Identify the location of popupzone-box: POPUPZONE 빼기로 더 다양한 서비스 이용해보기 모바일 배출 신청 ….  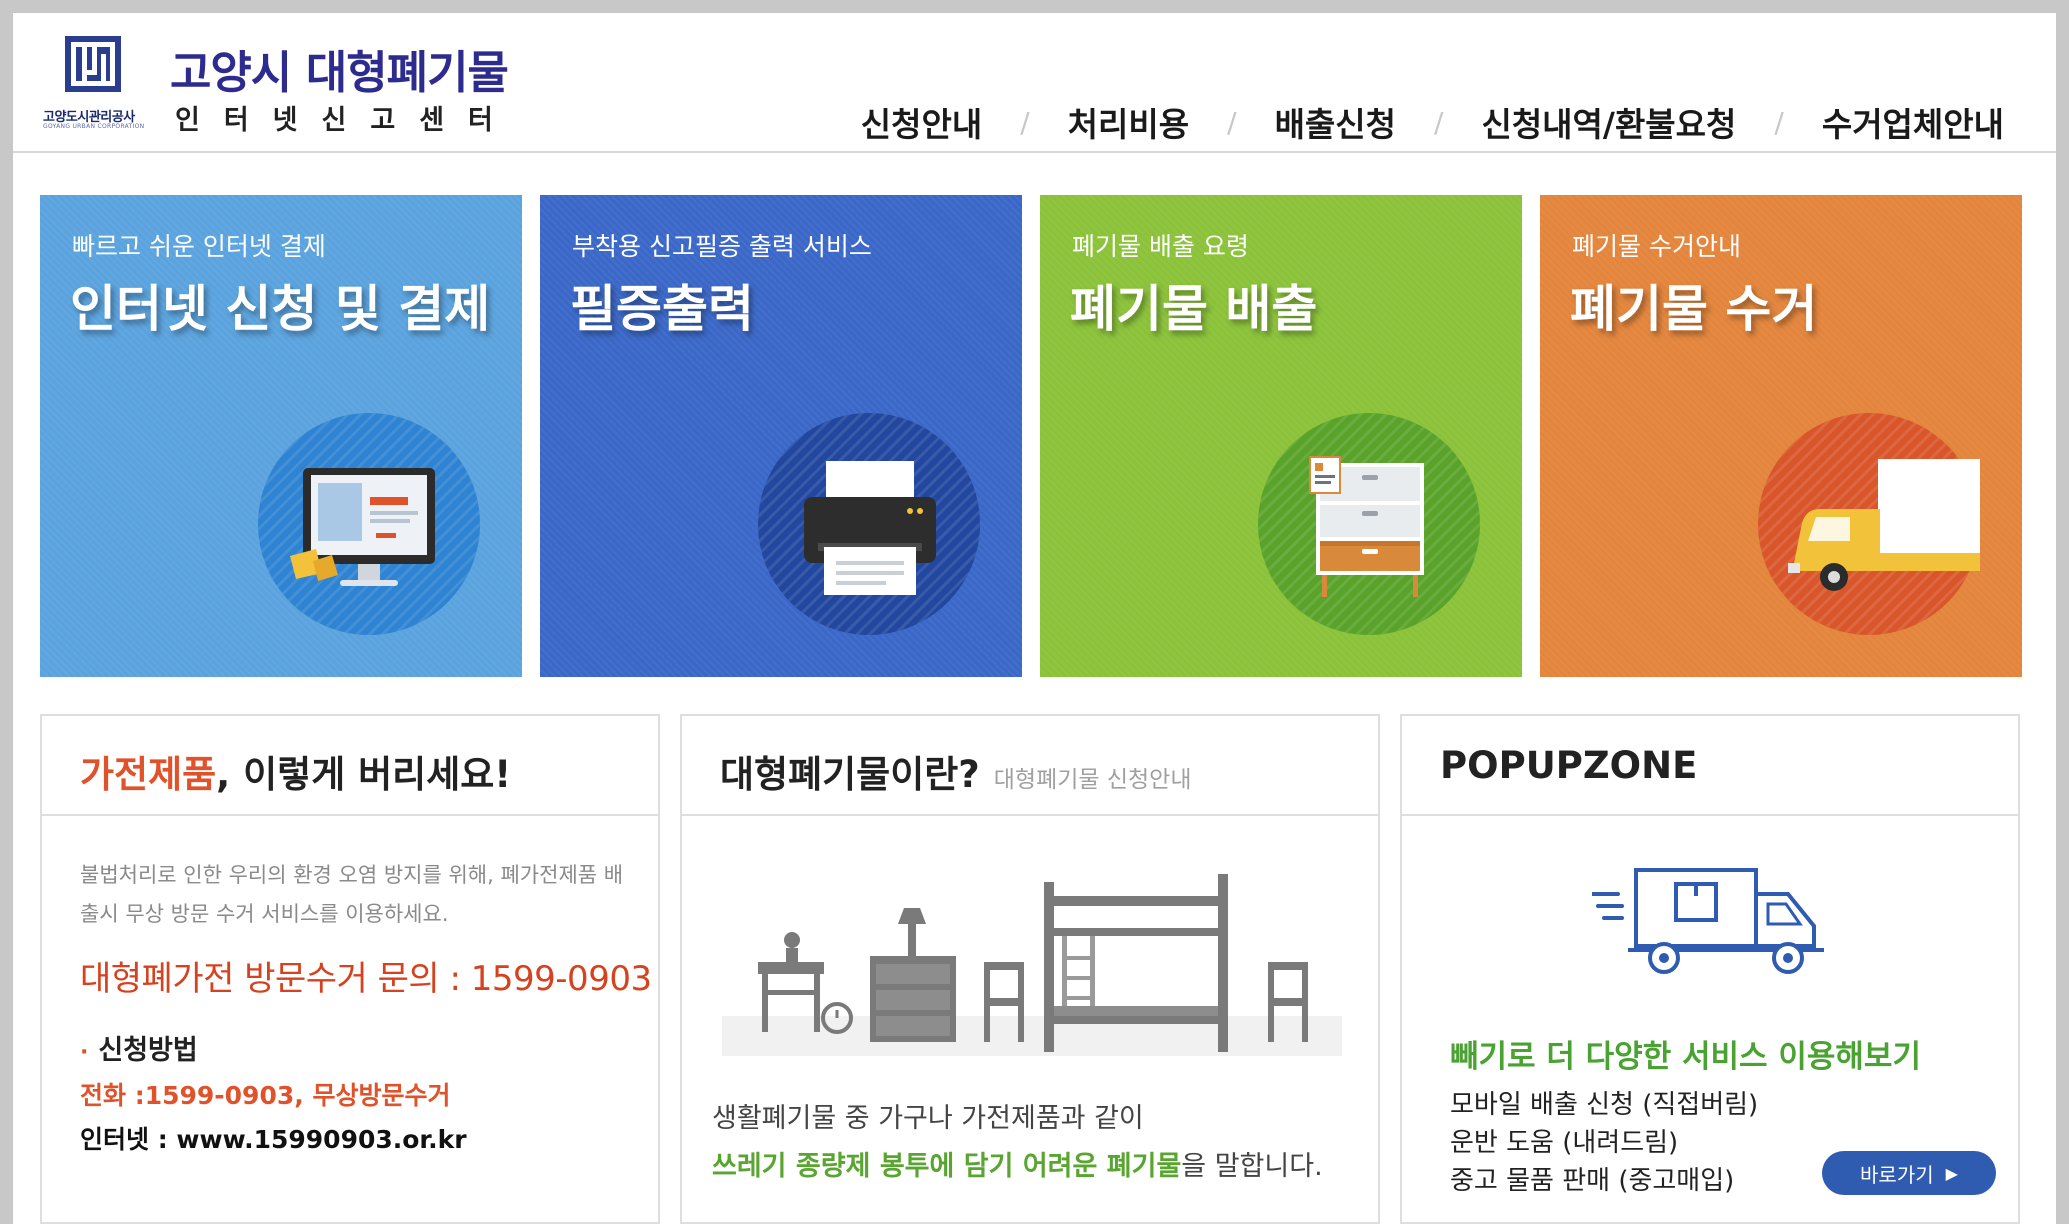
(1710, 969).